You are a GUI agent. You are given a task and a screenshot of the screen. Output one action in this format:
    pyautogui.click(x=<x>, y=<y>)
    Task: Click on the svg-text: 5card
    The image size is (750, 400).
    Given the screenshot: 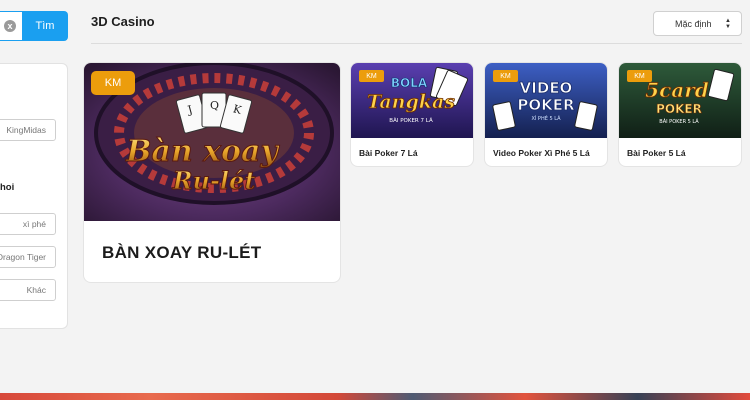 What is the action you would take?
    pyautogui.click(x=677, y=90)
    